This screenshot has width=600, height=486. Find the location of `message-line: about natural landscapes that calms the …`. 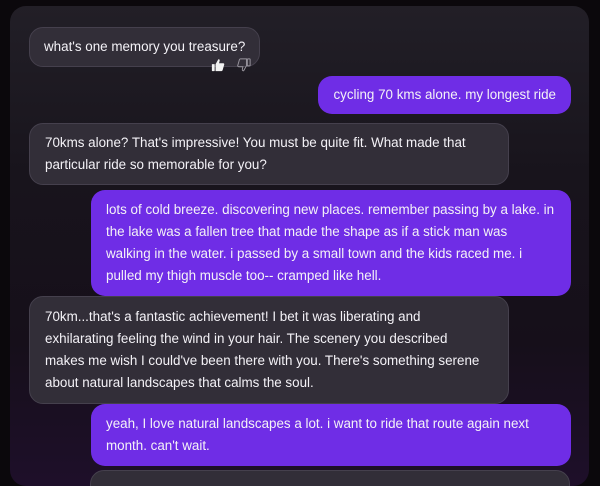

message-line: about natural landscapes that calms the … is located at coordinates (179, 382).